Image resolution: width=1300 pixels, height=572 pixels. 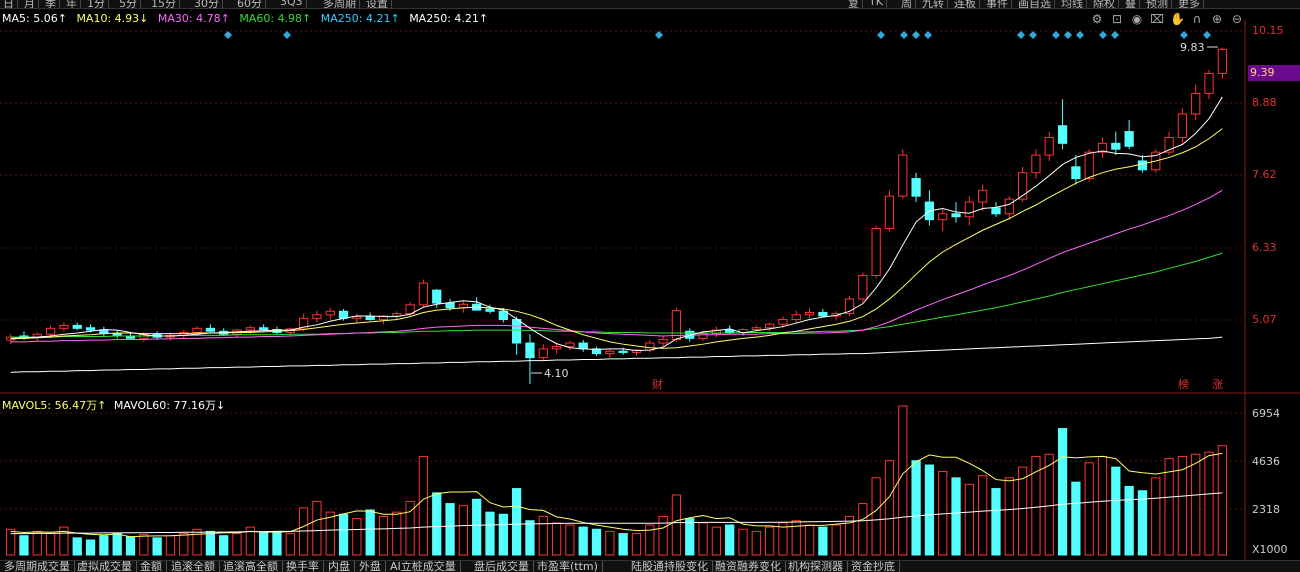 What do you see at coordinates (303, 566) in the screenshot?
I see `indicator-tab-5: 换手率` at bounding box center [303, 566].